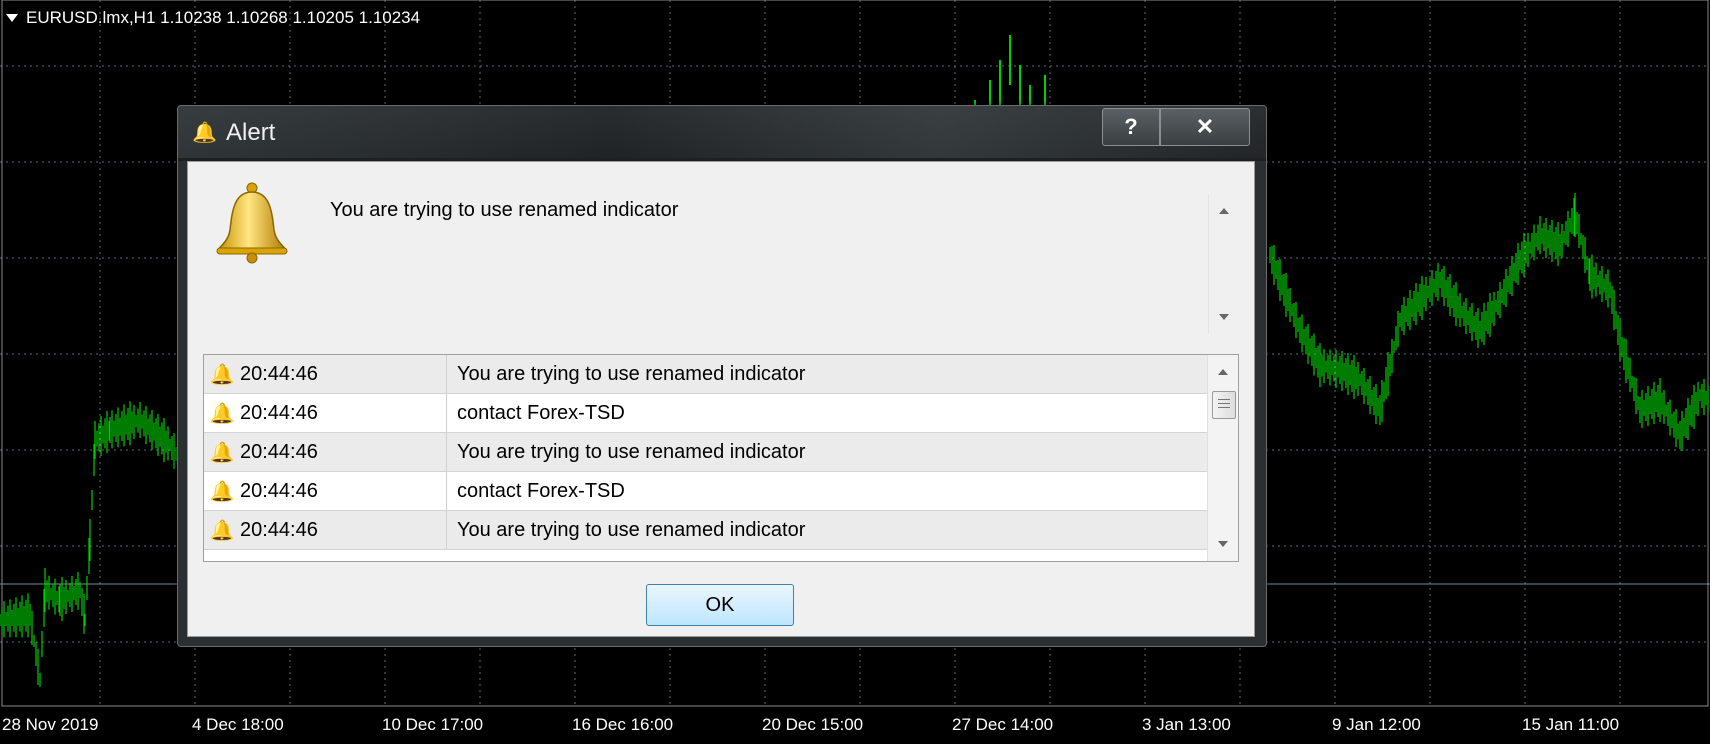  Describe the element at coordinates (1224, 405) in the screenshot. I see `scroll-thumb` at that location.